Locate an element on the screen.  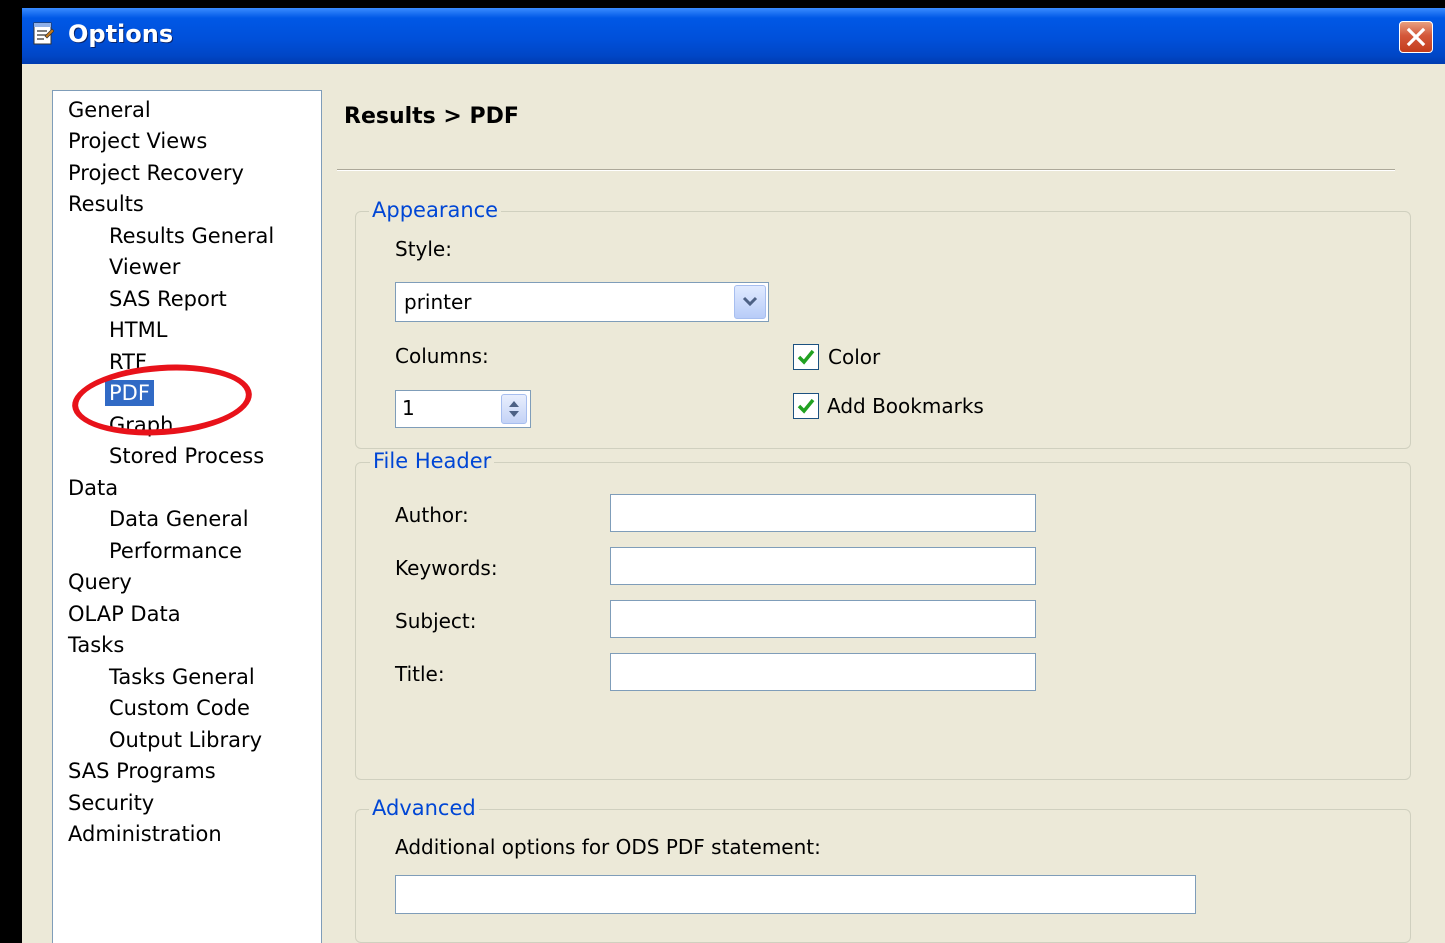
options-app-icon is located at coordinates (43, 33).